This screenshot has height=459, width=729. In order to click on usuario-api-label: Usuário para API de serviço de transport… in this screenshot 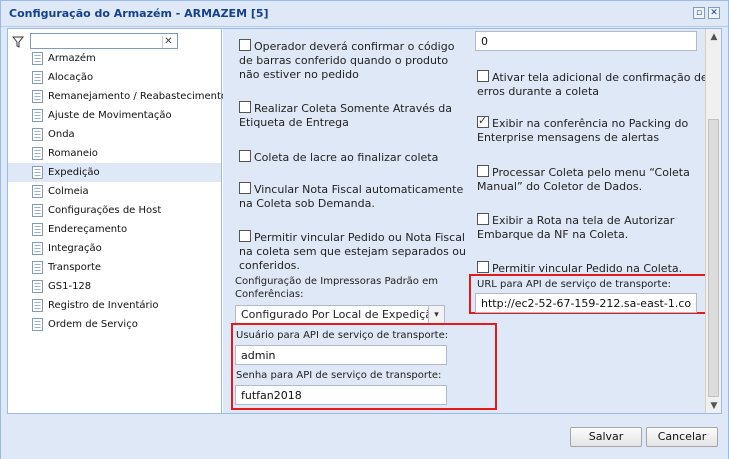, I will do `click(342, 335)`.